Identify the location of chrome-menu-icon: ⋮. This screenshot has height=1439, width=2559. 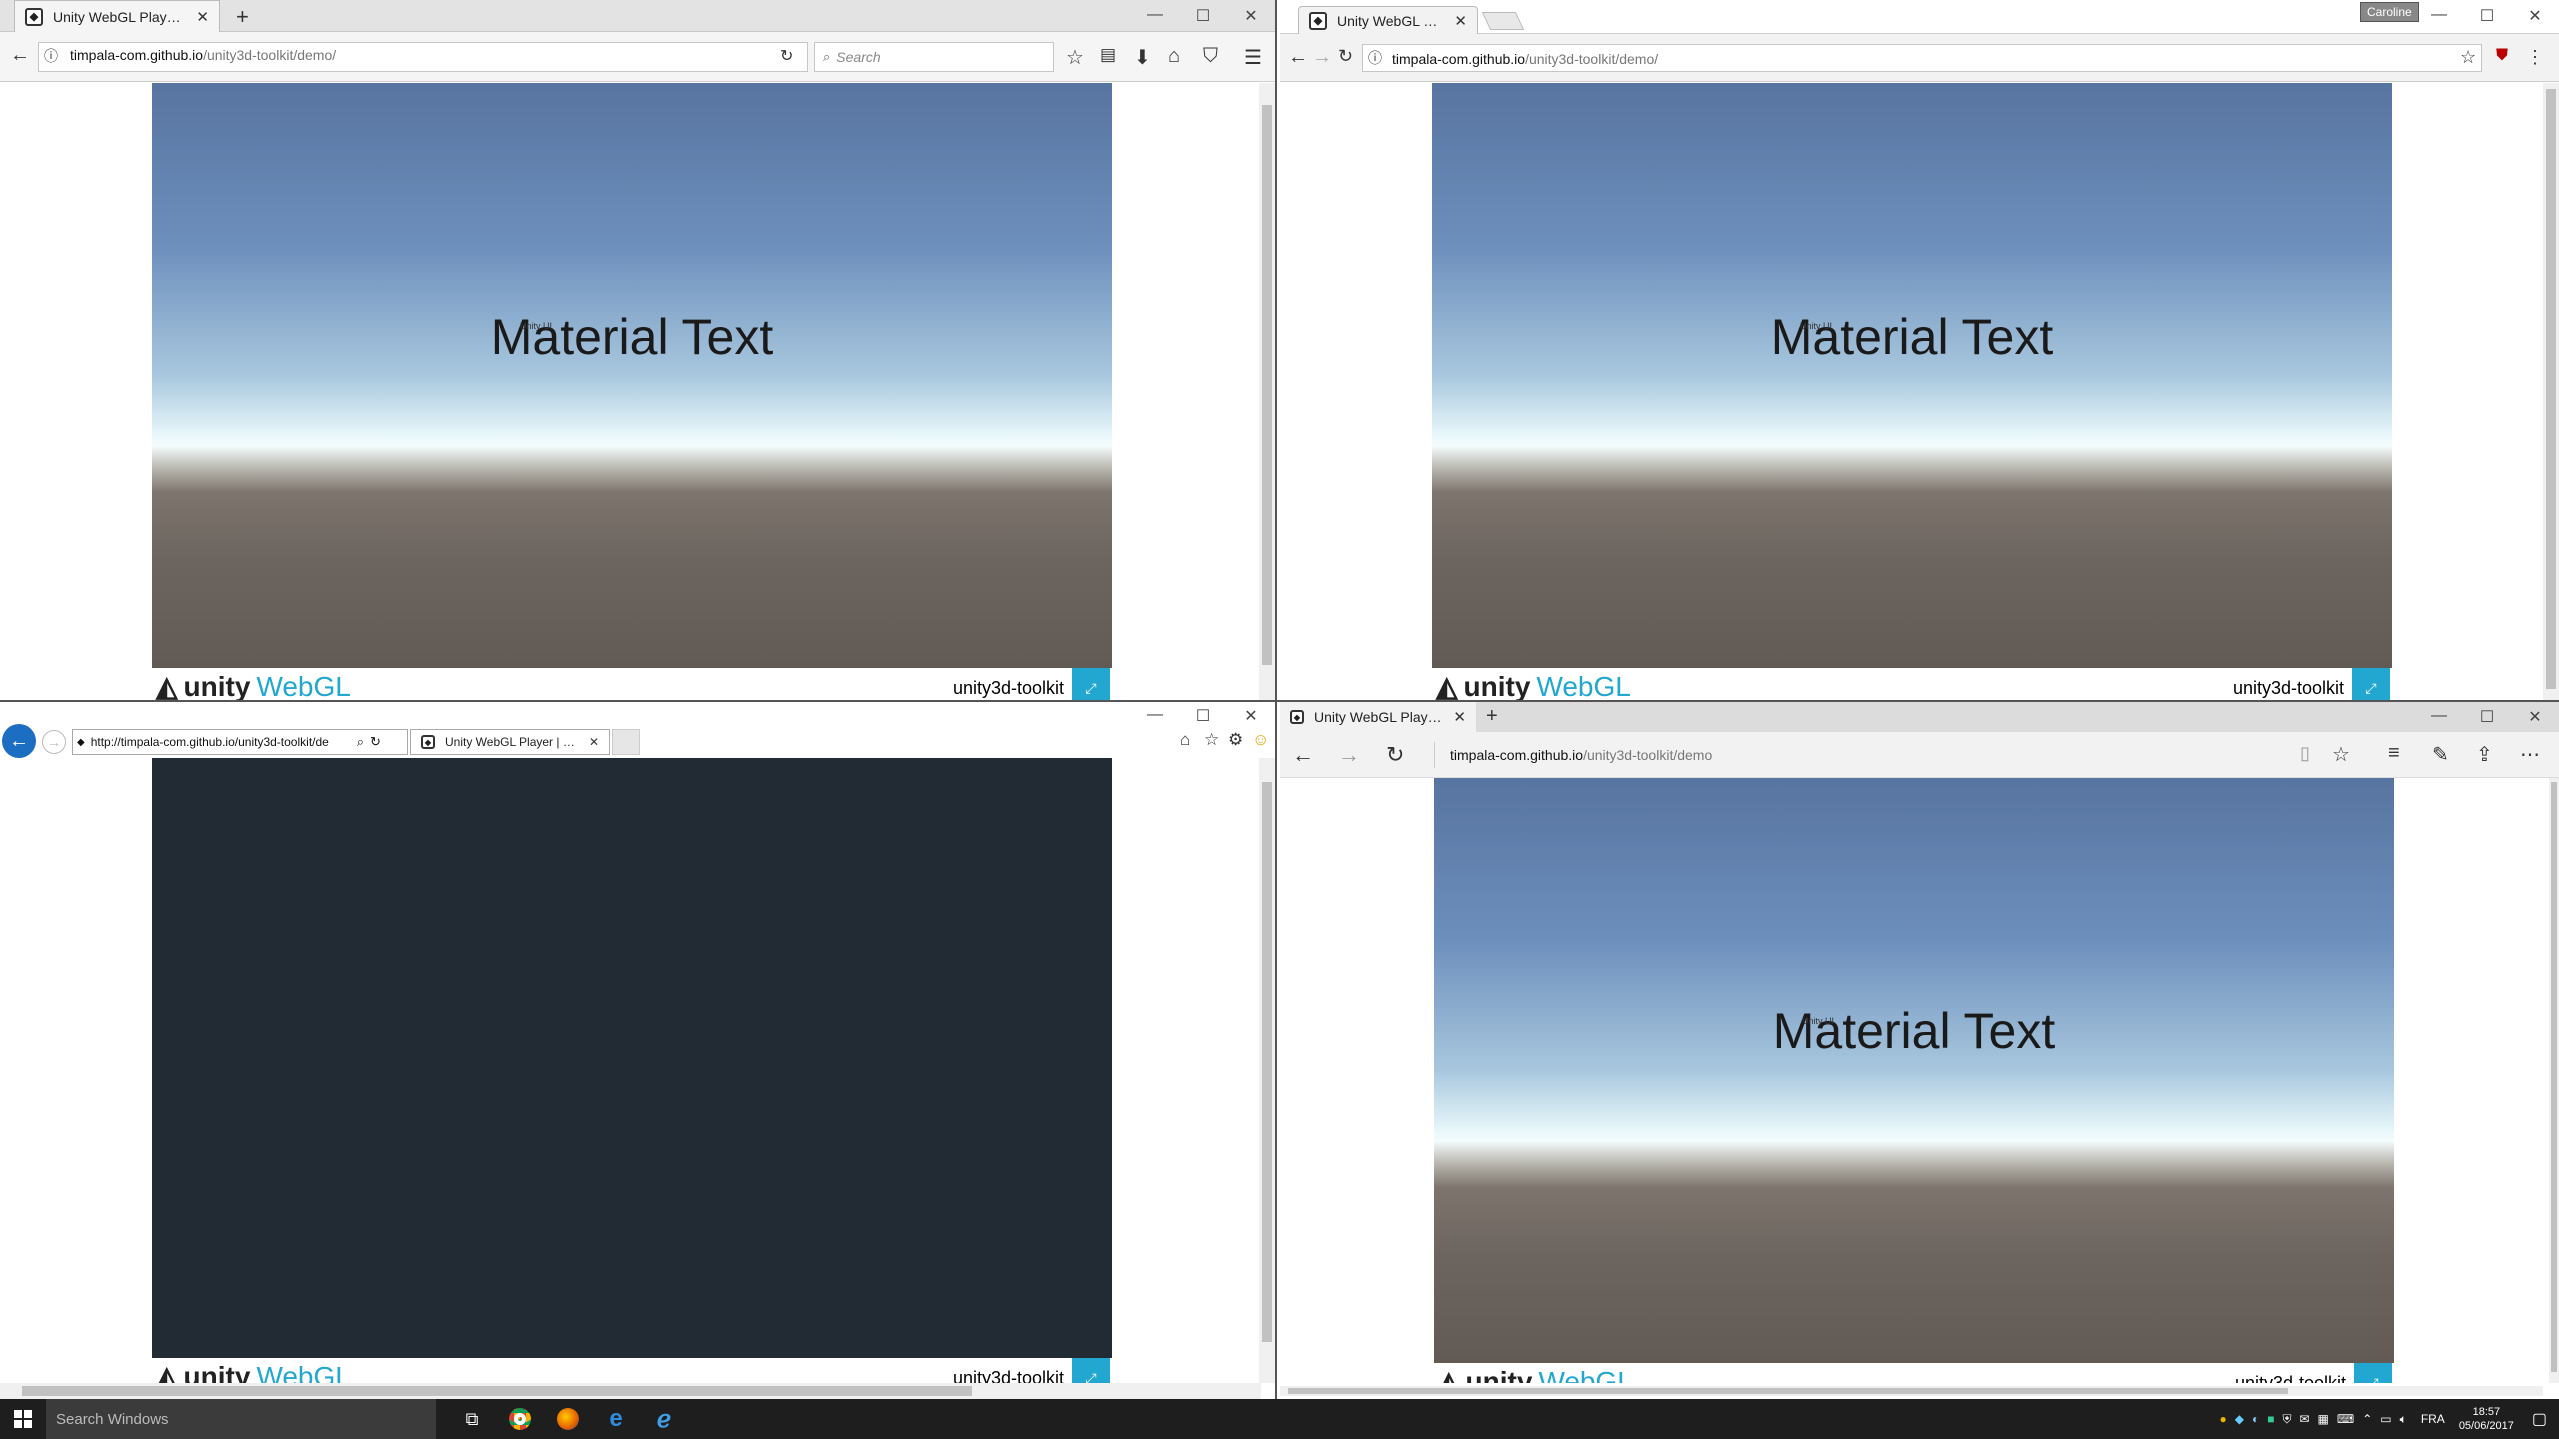
(2535, 57).